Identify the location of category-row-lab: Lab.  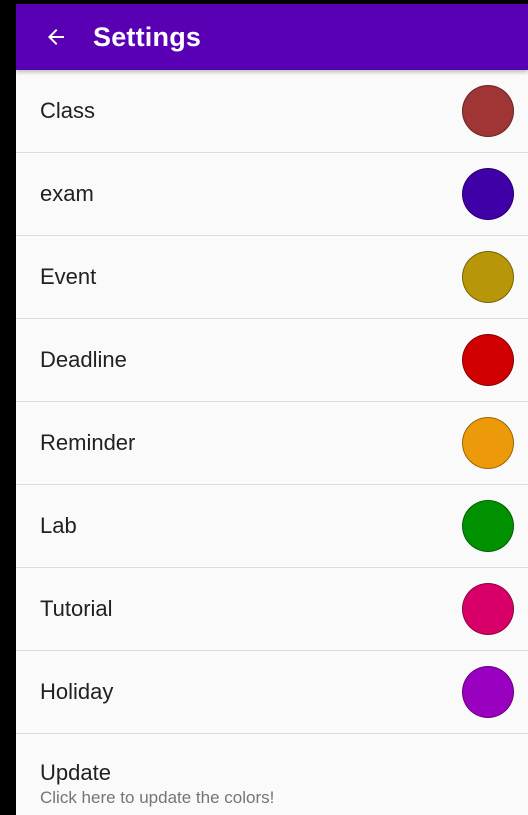
(272, 526).